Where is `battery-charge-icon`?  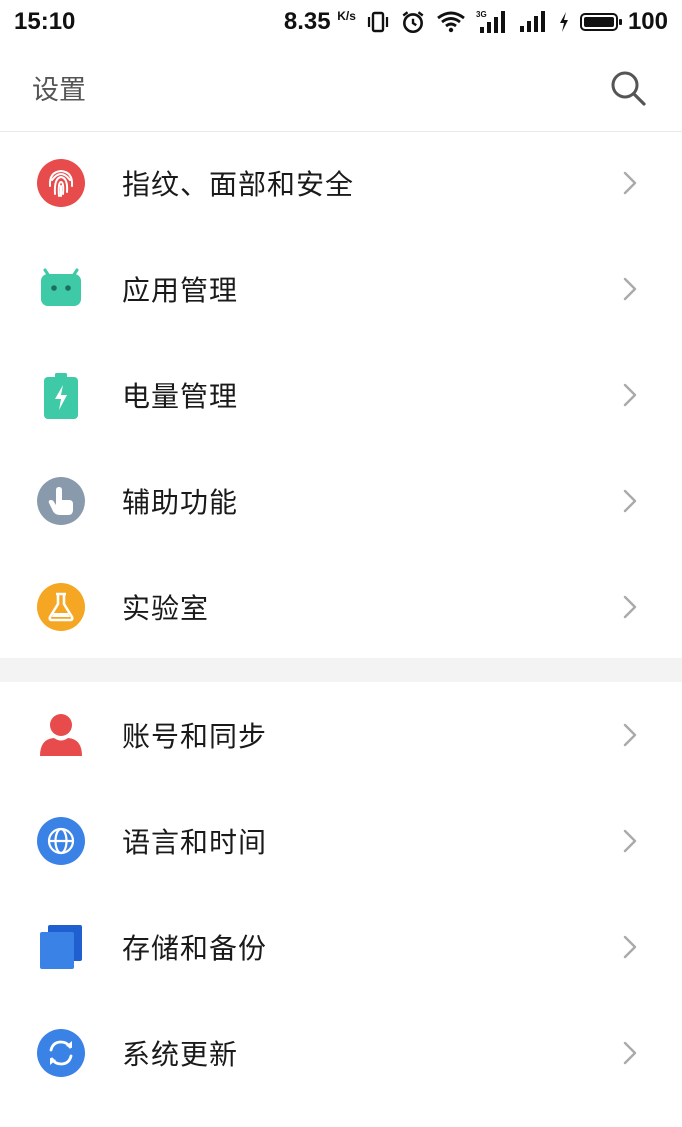 battery-charge-icon is located at coordinates (61, 395).